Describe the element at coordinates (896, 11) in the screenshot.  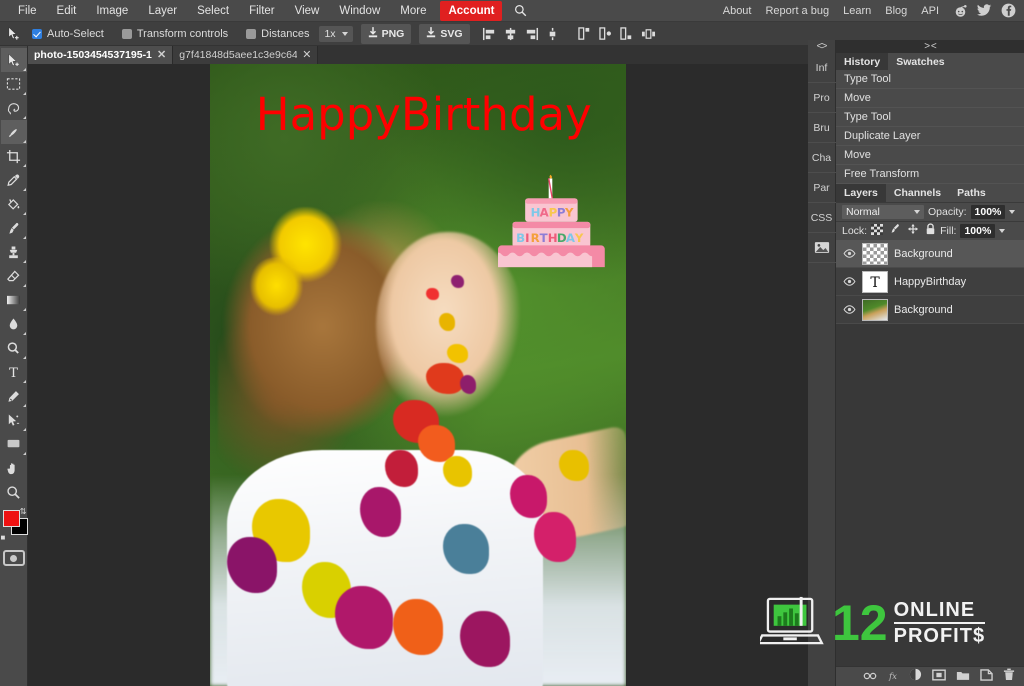
I see `menu-item-blog: Blog` at that location.